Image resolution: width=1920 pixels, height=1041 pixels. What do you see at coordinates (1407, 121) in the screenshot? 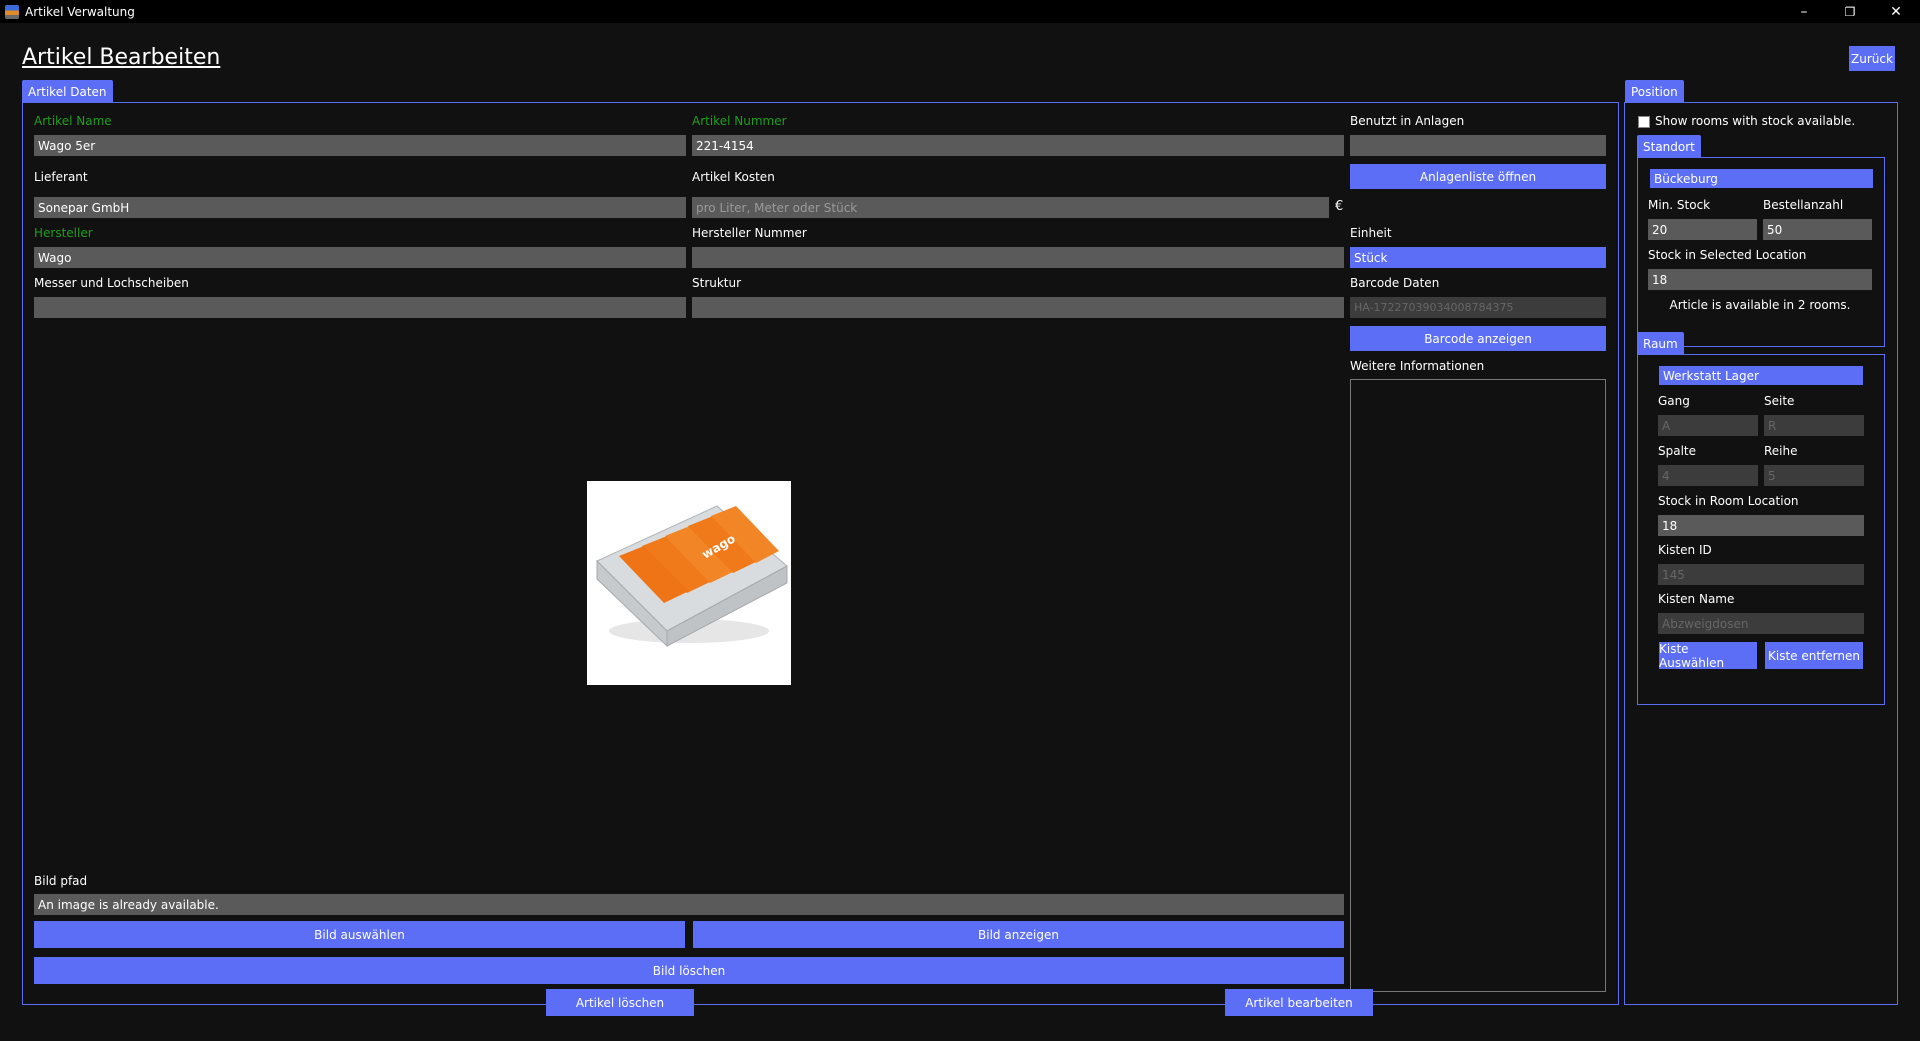
I see `benutzt-in-anlagen-label: Benutzt in Anlagen` at bounding box center [1407, 121].